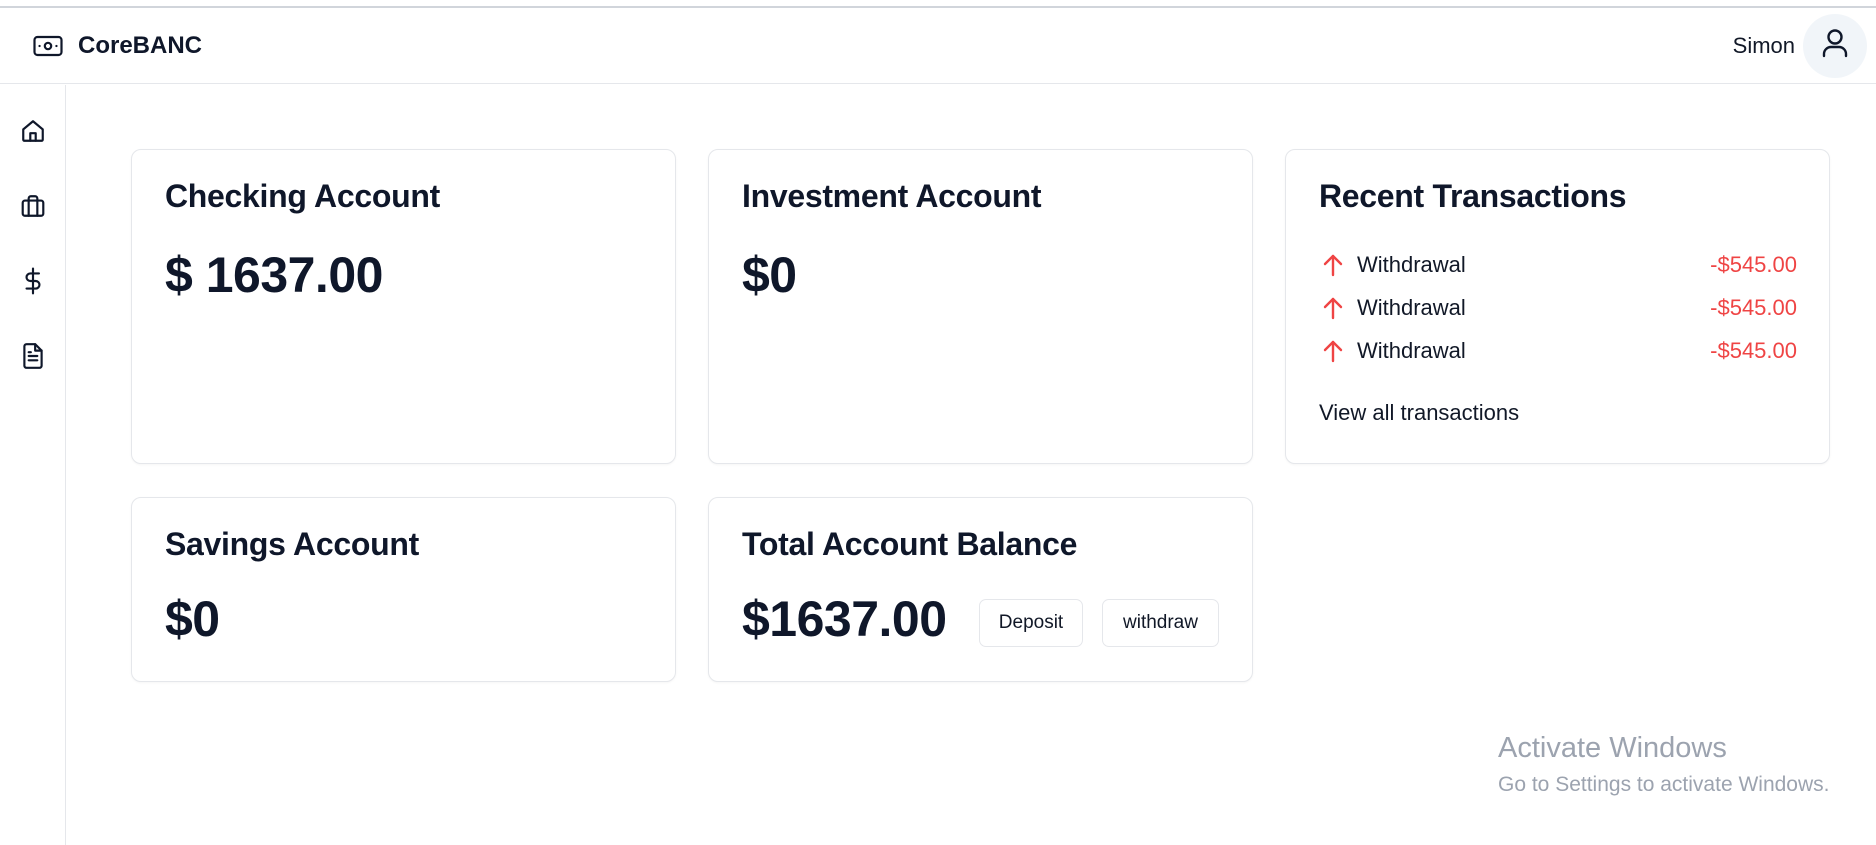  What do you see at coordinates (769, 275) in the screenshot?
I see `investment-account-balance: $0` at bounding box center [769, 275].